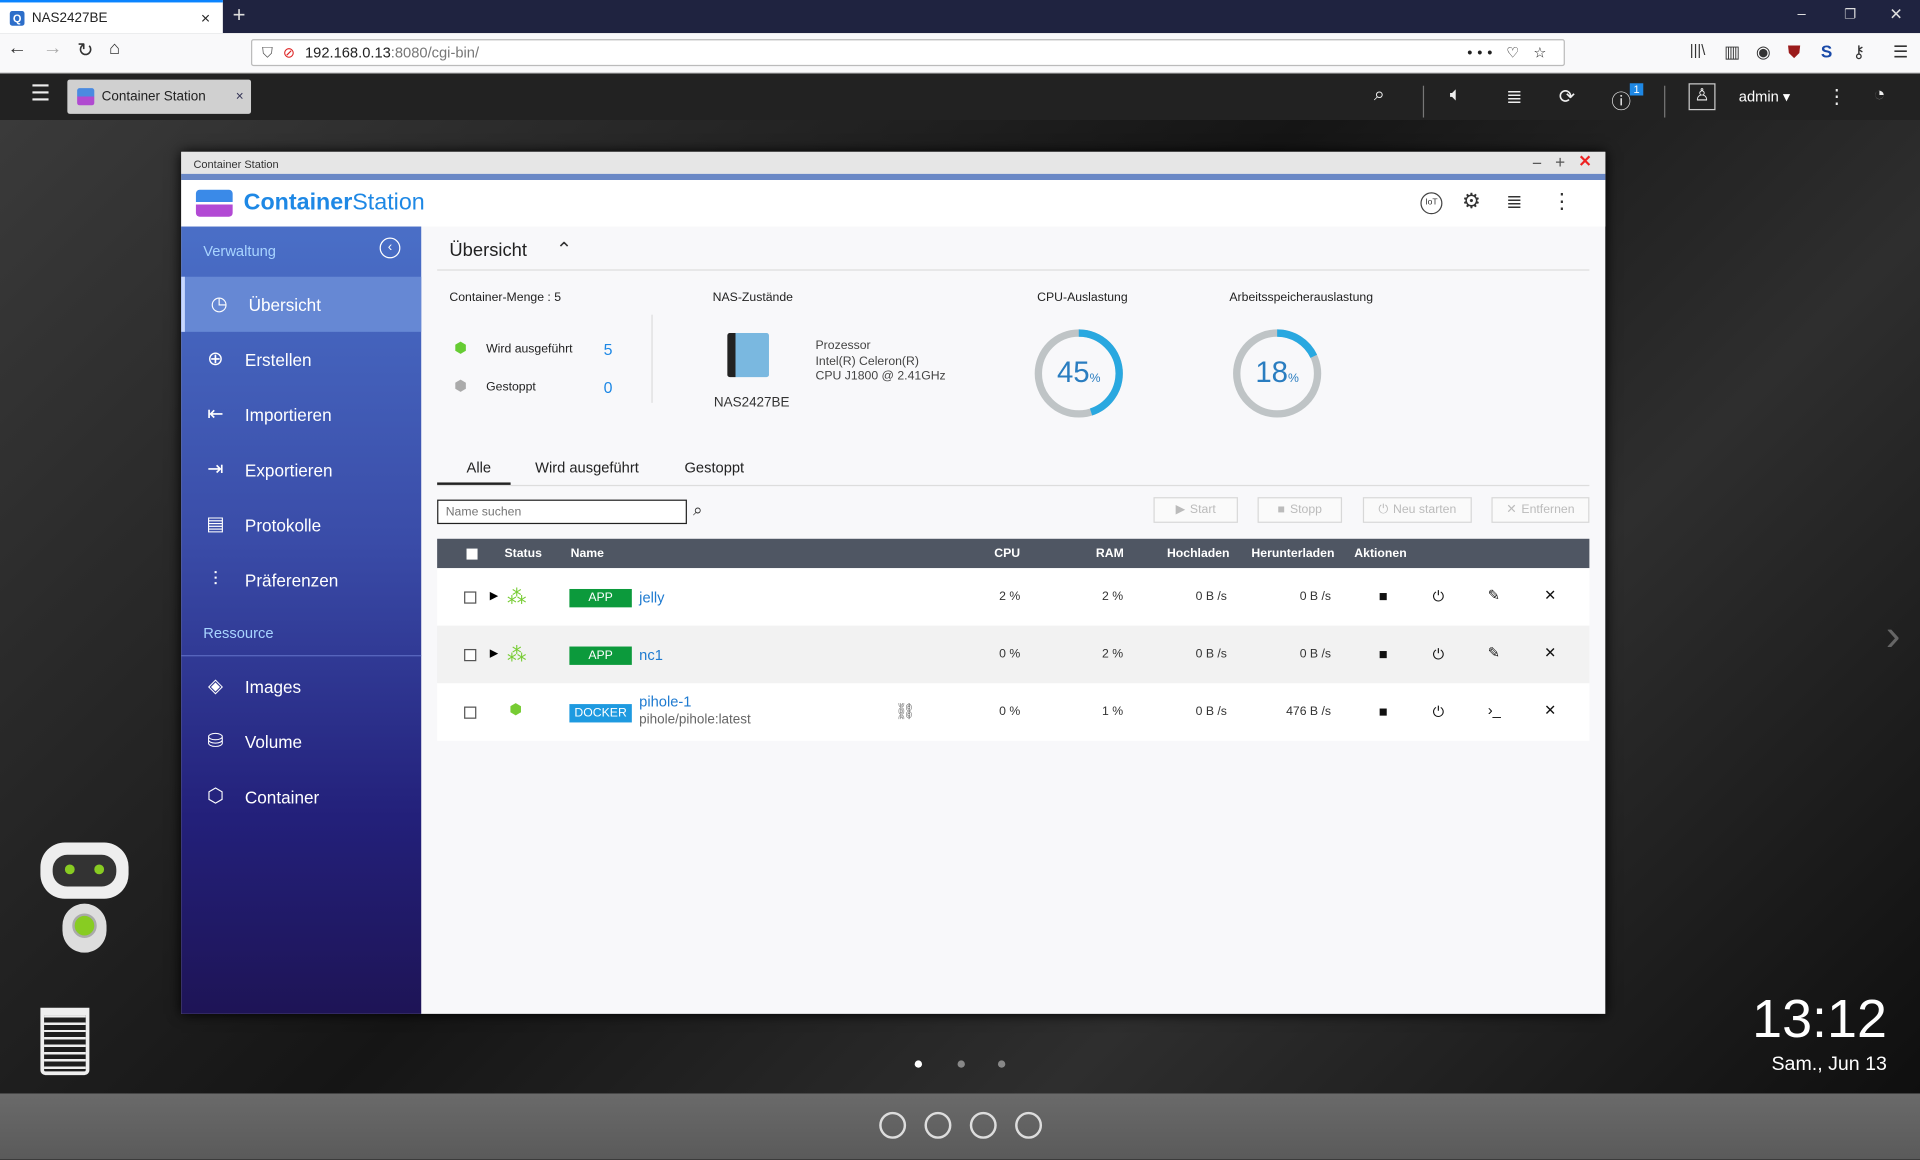 This screenshot has height=1160, width=1920. Describe the element at coordinates (1471, 202) in the screenshot. I see `settings-gear-icon: ⚙` at that location.